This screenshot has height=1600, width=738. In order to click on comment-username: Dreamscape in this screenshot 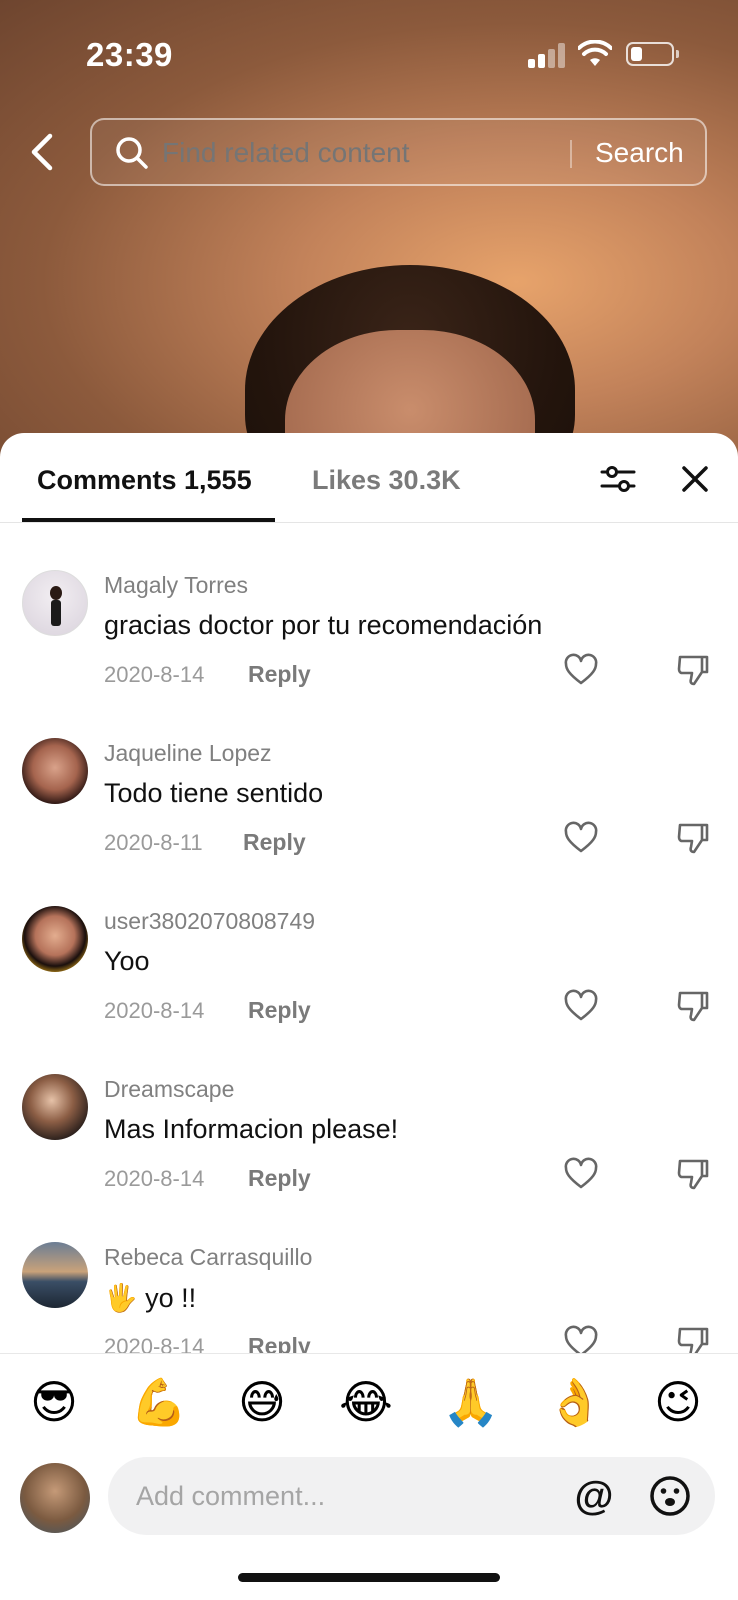, I will do `click(169, 1089)`.